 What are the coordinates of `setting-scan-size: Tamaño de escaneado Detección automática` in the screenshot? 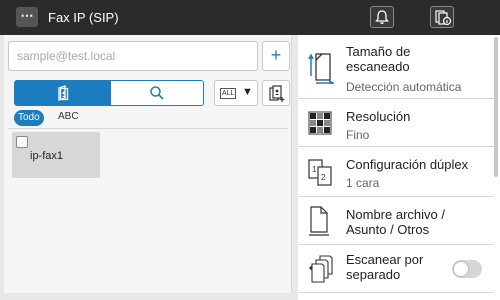 It's located at (396, 67).